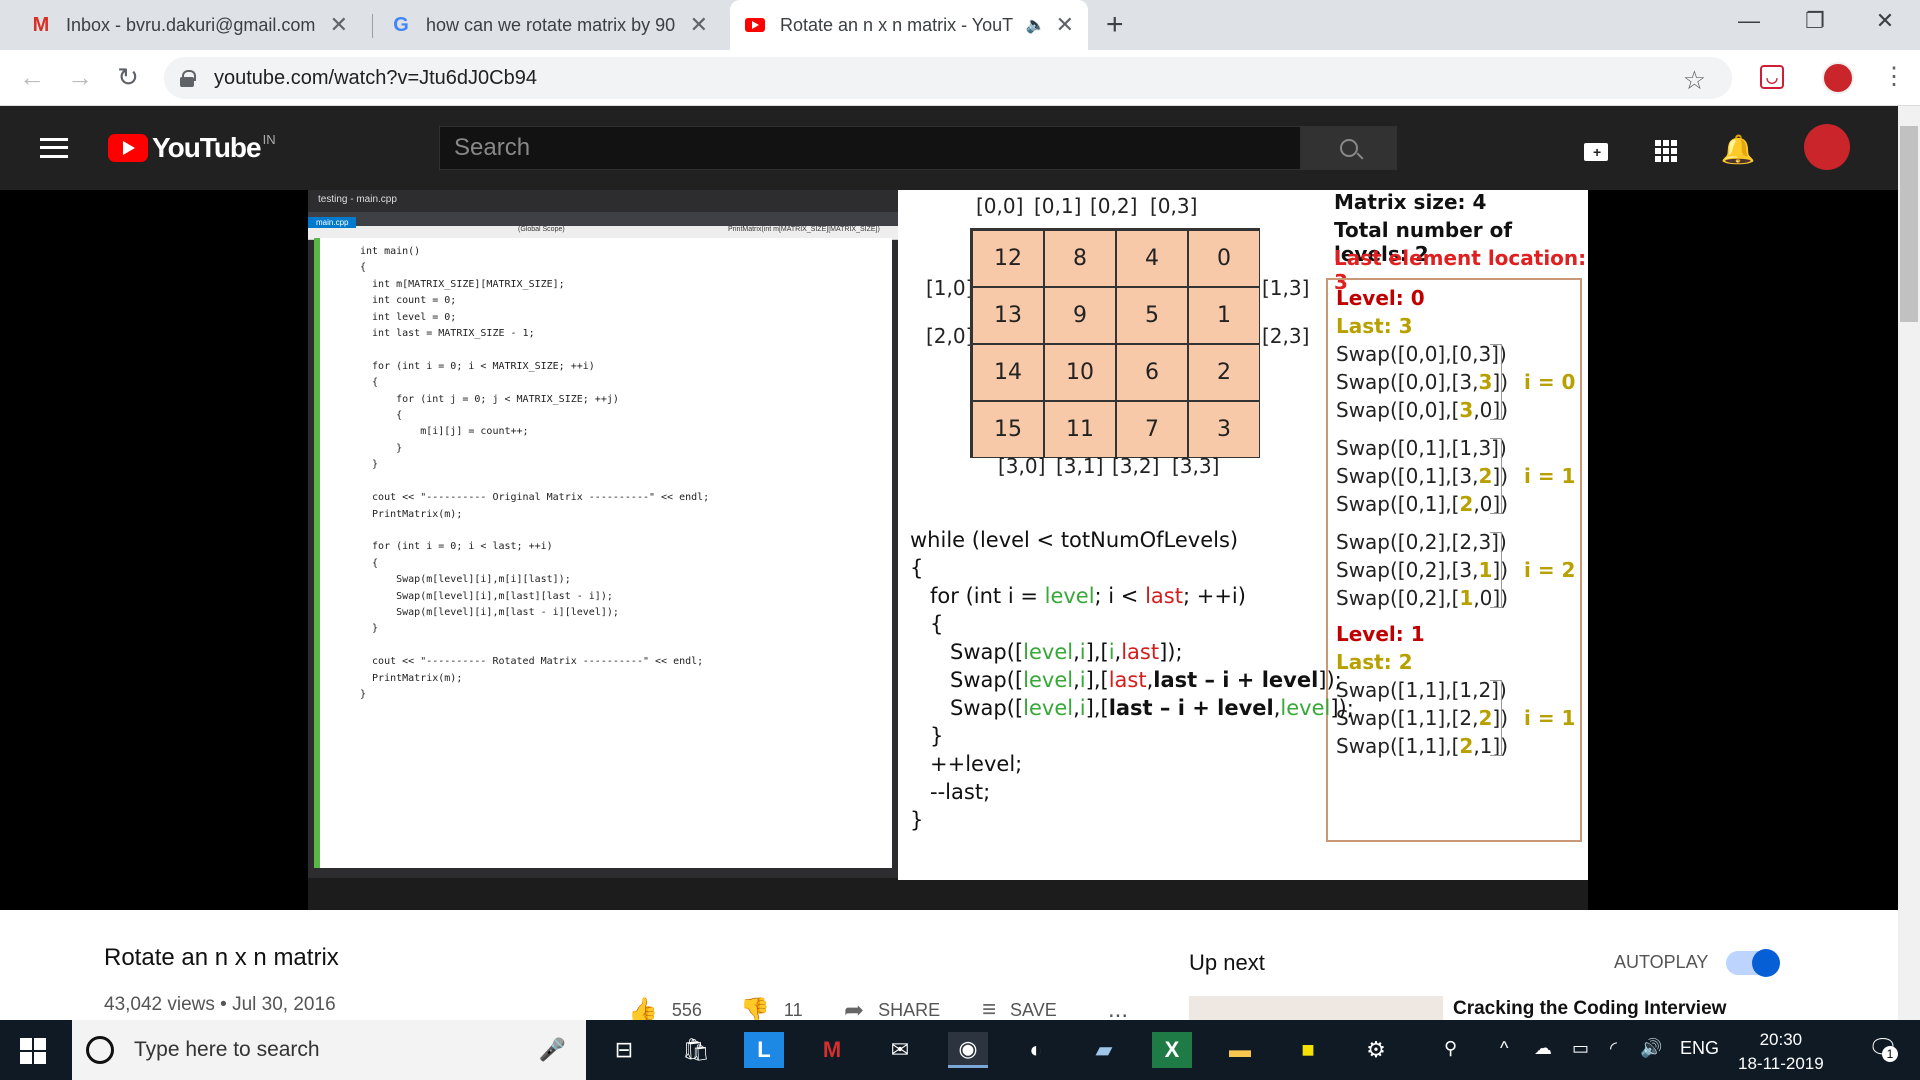 This screenshot has width=1920, height=1080. Describe the element at coordinates (1152, 429) in the screenshot. I see `matrix-cell: 7` at that location.